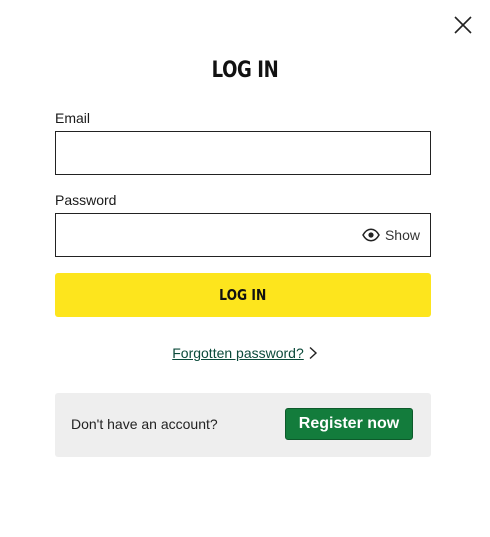 The height and width of the screenshot is (537, 490). I want to click on register-button: Register now, so click(349, 424).